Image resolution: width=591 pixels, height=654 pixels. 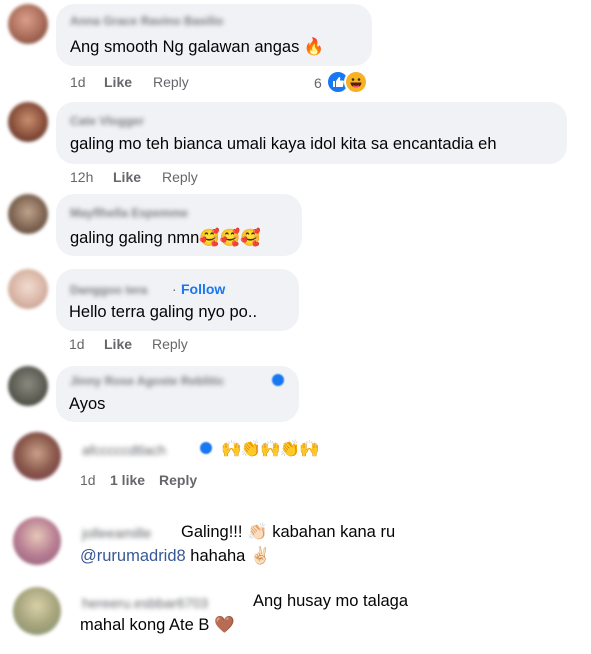 I want to click on comment-author: hereeru.esbbar6703, so click(x=145, y=603).